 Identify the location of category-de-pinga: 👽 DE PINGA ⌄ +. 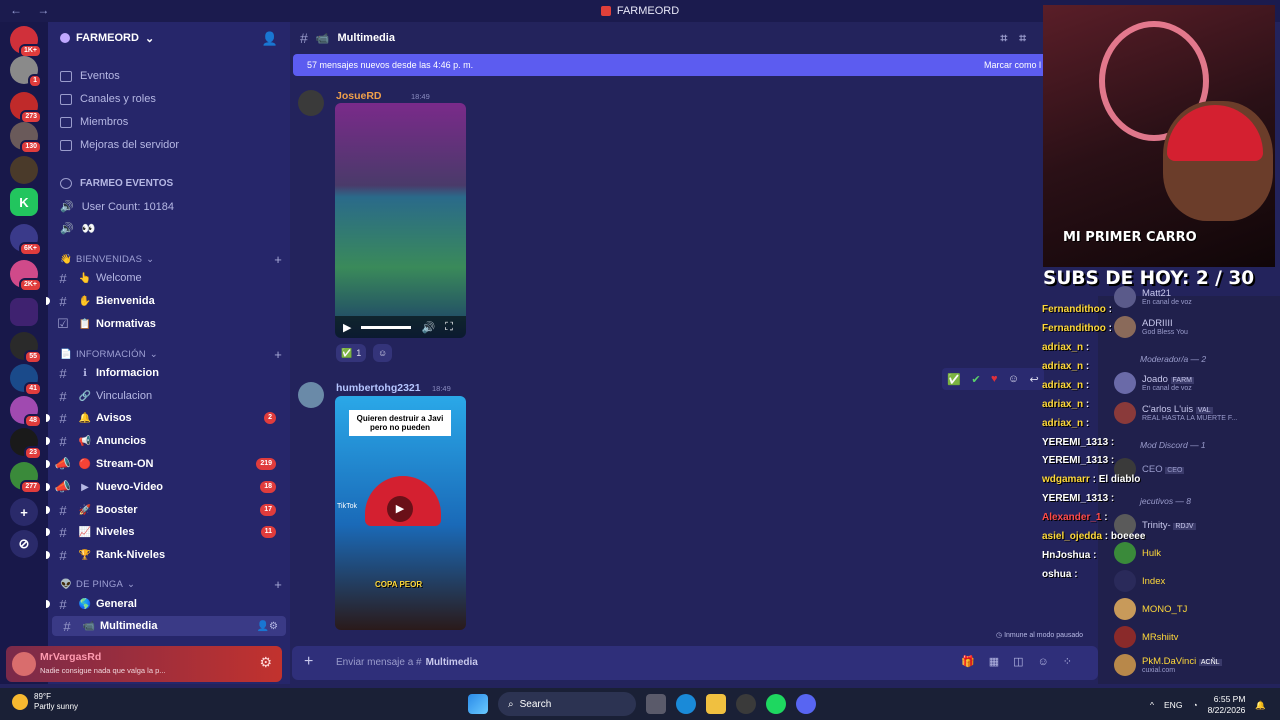
(171, 584).